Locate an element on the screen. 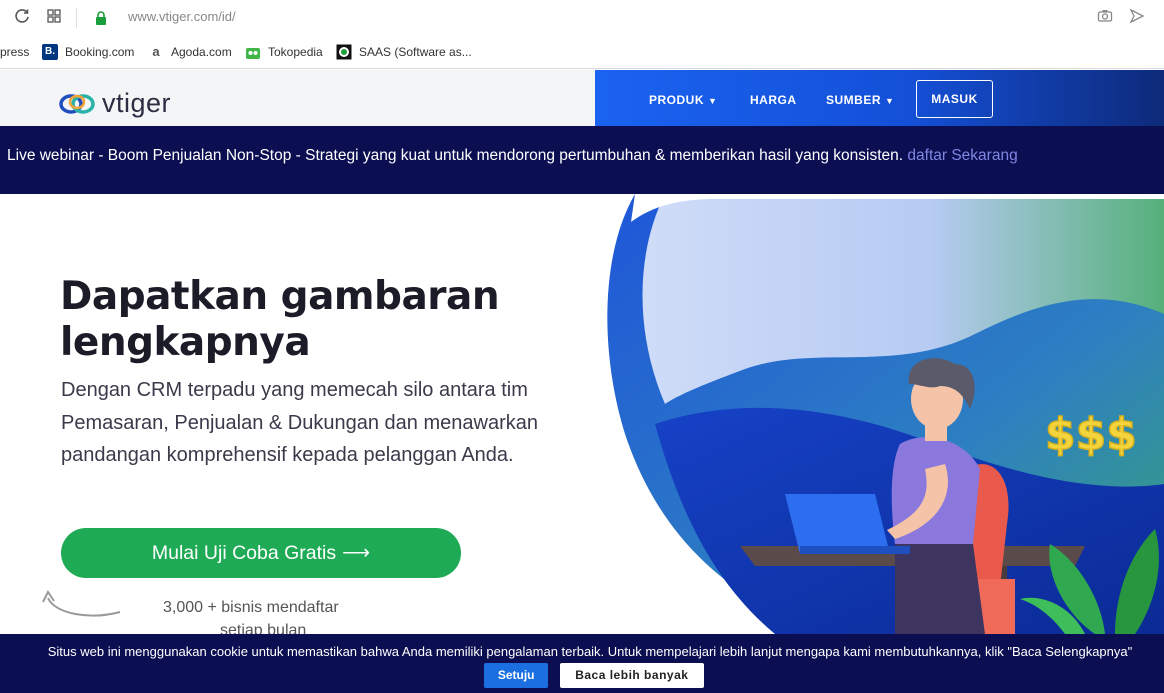  nav-harga-label: HARGA is located at coordinates (773, 100).